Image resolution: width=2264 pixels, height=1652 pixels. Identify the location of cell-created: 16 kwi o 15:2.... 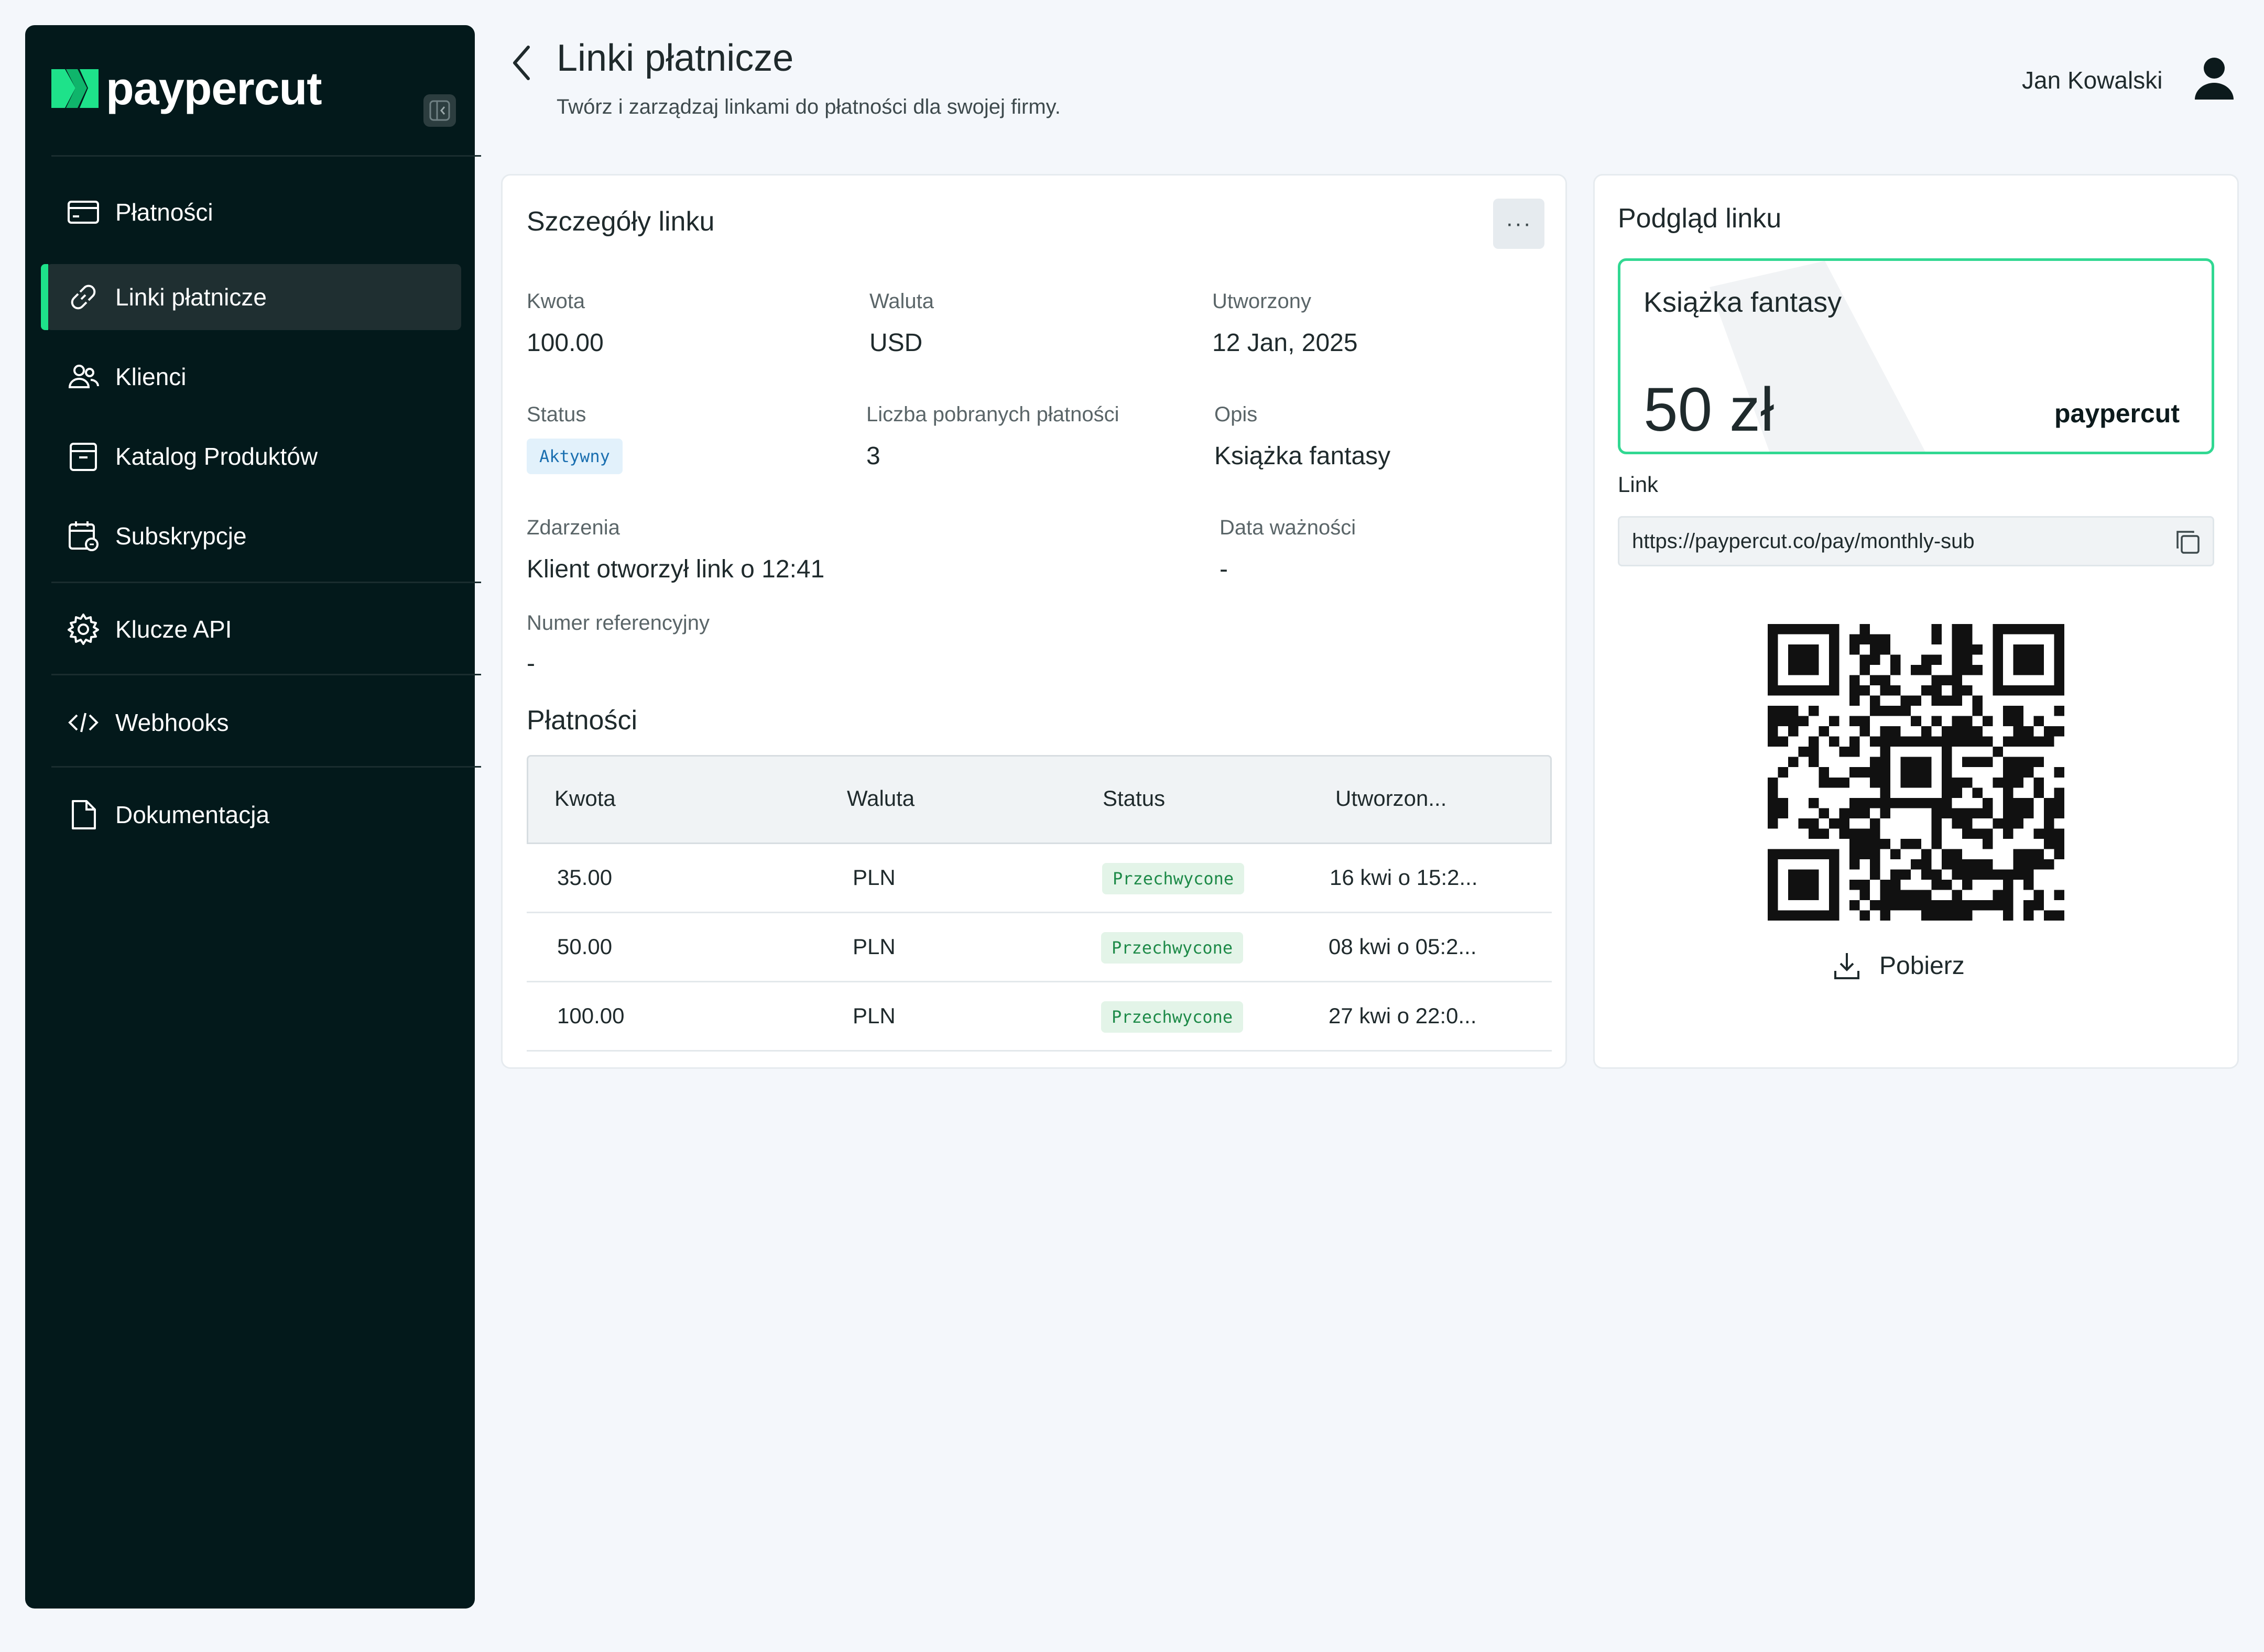
(1404, 877).